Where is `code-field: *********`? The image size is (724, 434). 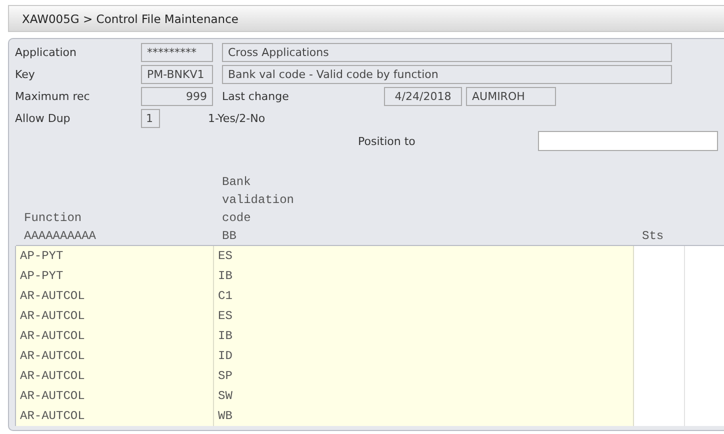 code-field: ********* is located at coordinates (177, 52).